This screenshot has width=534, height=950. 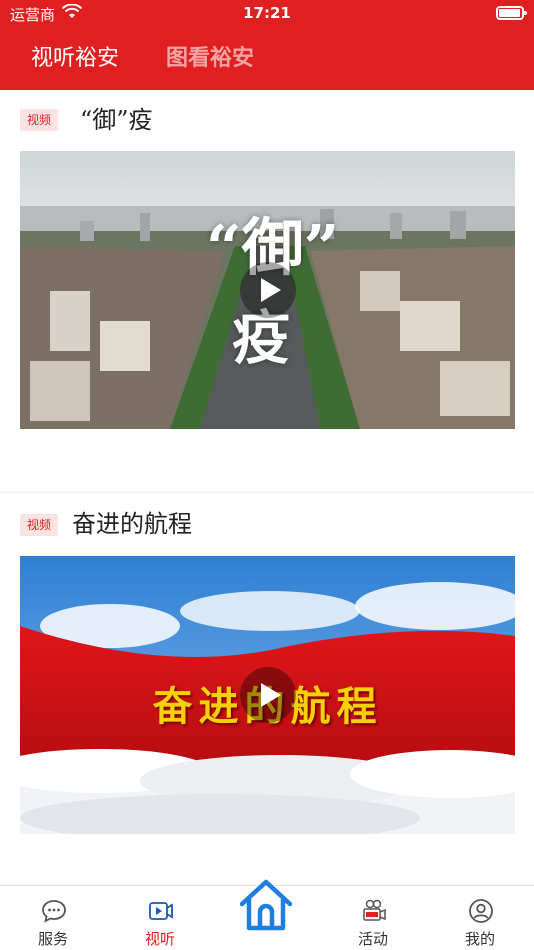 What do you see at coordinates (75, 59) in the screenshot?
I see `tab-shiting-yuan: 视听裕安` at bounding box center [75, 59].